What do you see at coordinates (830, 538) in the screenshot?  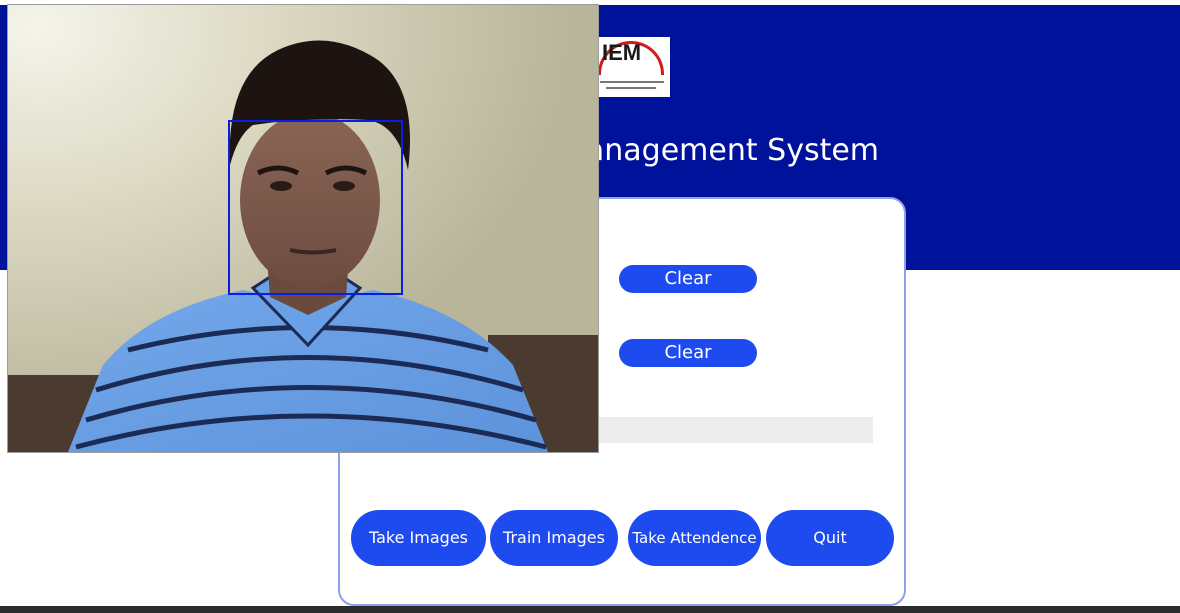 I see `quit-button: Quit` at bounding box center [830, 538].